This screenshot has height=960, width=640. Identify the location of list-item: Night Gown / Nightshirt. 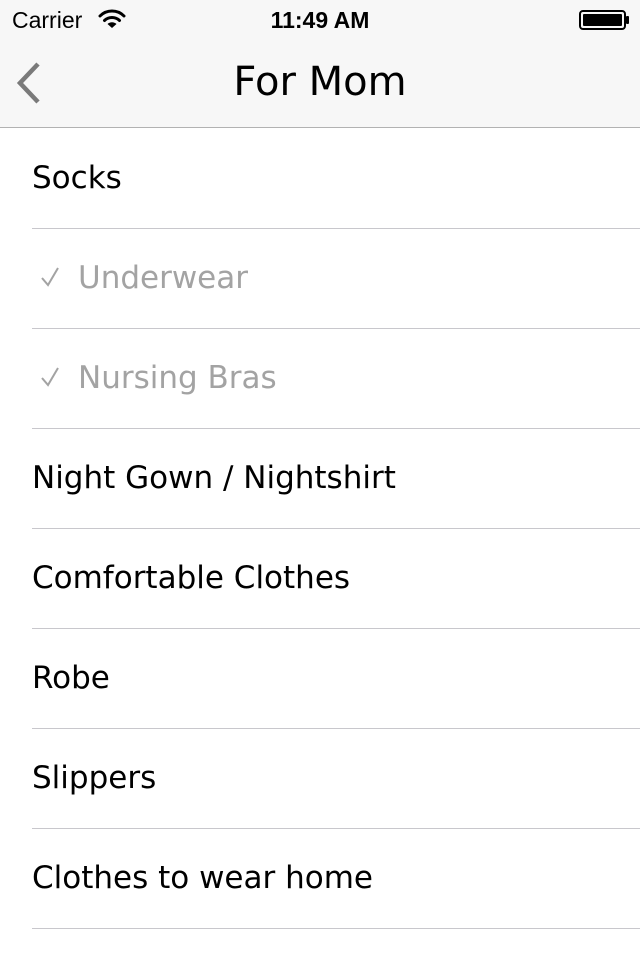
(336, 479).